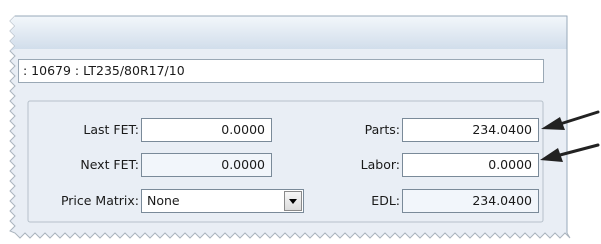 The image size is (601, 244). Describe the element at coordinates (111, 129) in the screenshot. I see `last-fet-label: Last FET:` at that location.